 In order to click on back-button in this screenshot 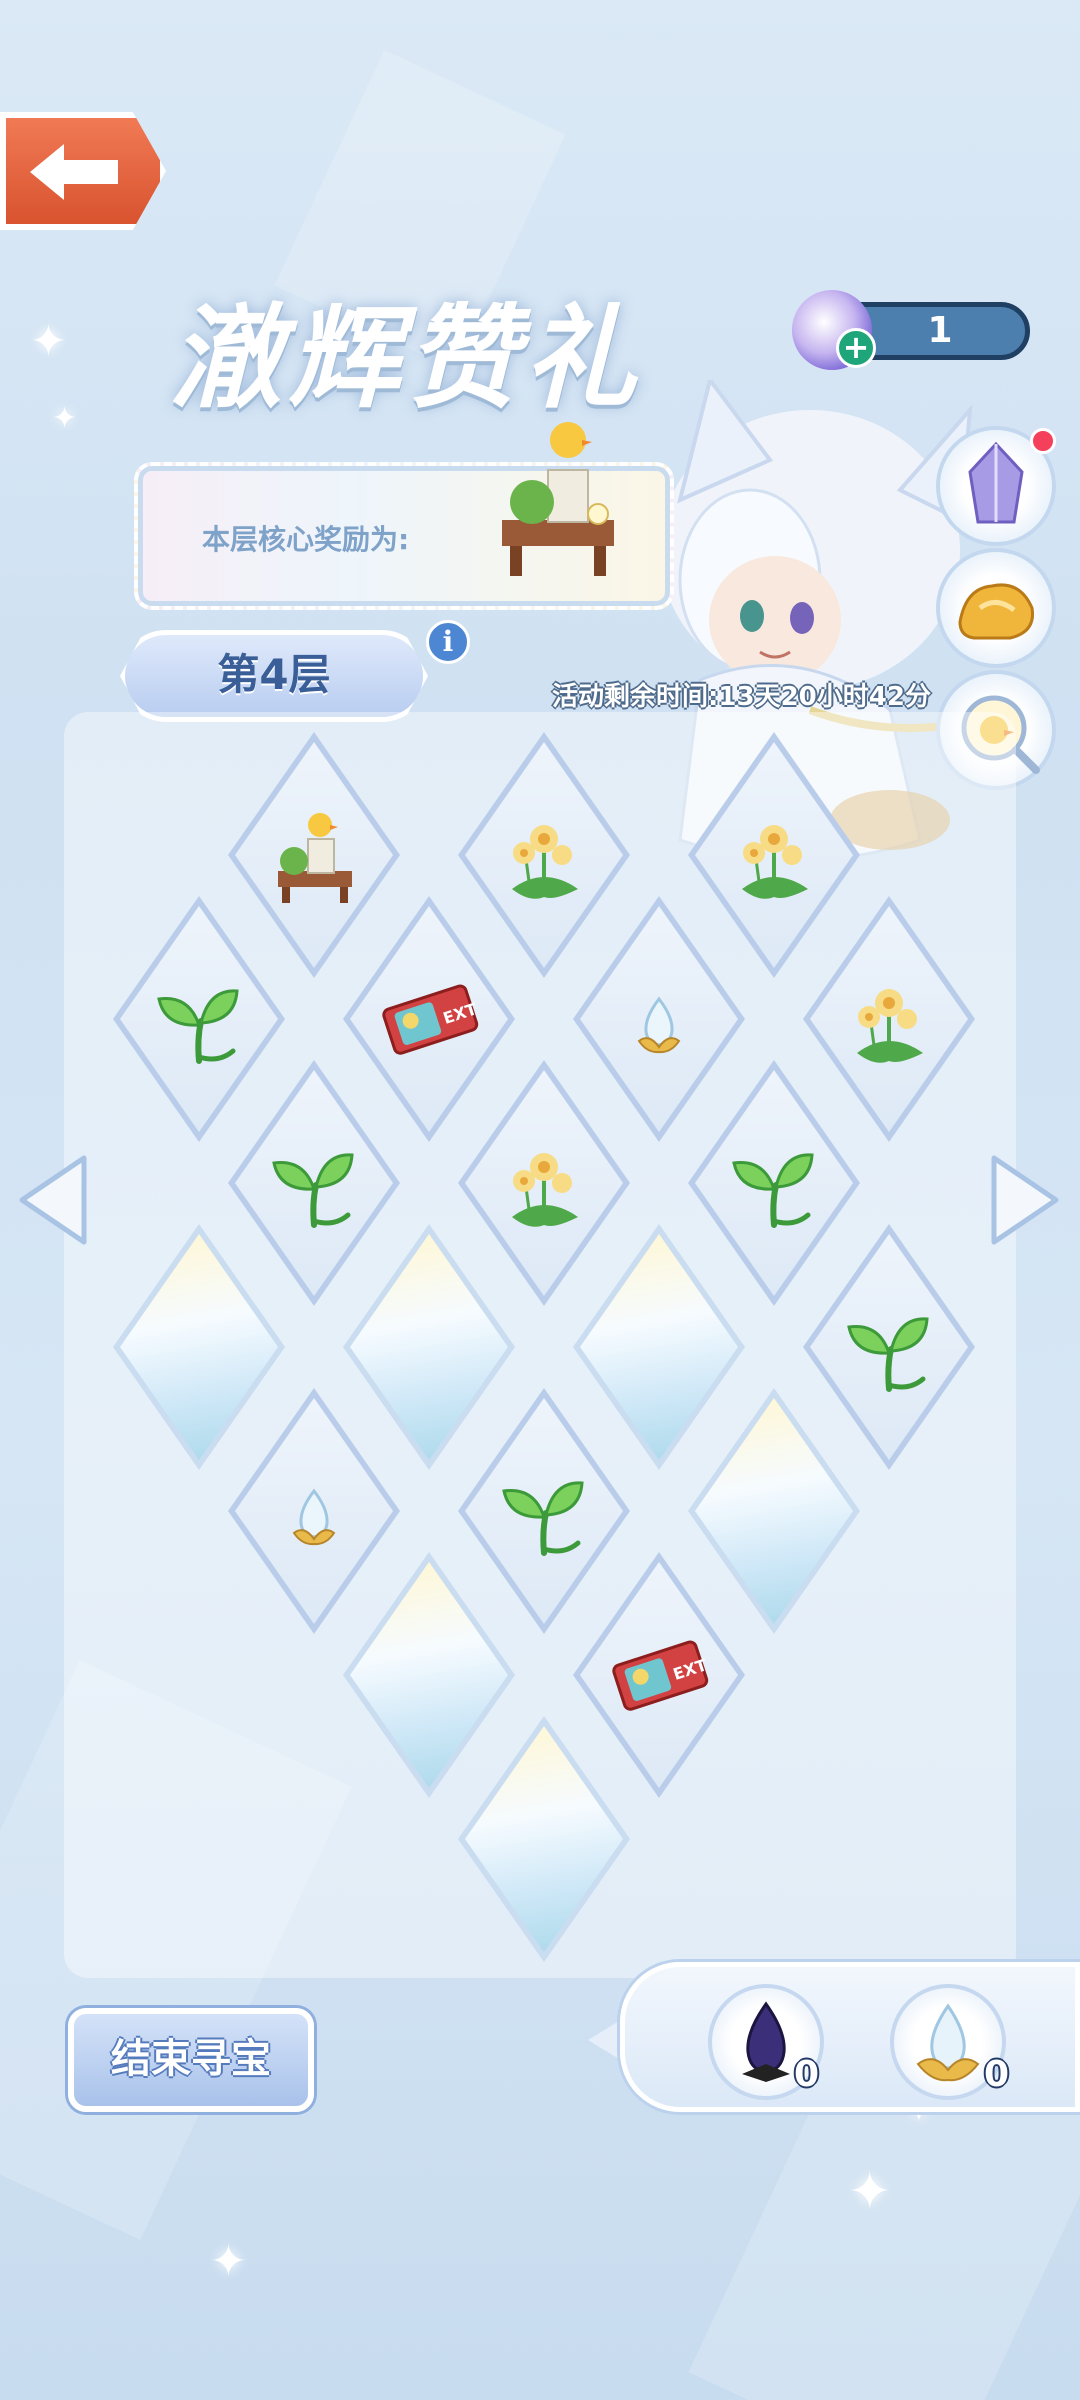, I will do `click(83, 171)`.